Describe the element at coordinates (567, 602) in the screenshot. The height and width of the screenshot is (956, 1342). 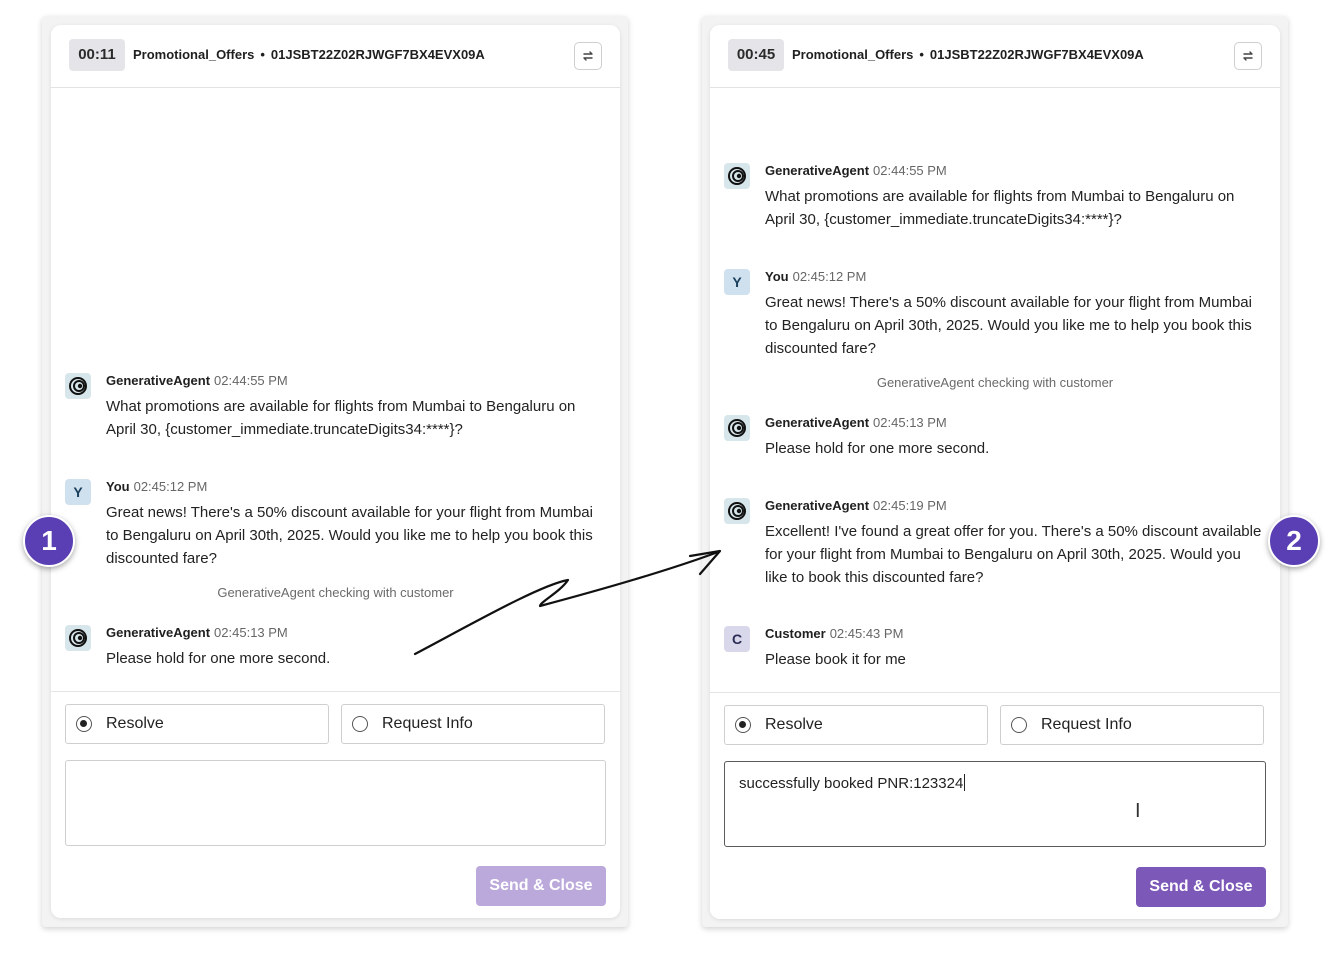
I see `connector-arrow-icon` at that location.